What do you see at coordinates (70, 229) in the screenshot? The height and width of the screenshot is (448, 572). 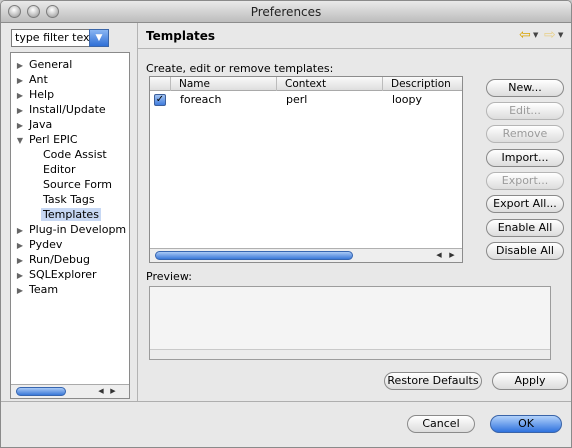 I see `tree-item-plugin-development: ▶ Plug-in Developm` at bounding box center [70, 229].